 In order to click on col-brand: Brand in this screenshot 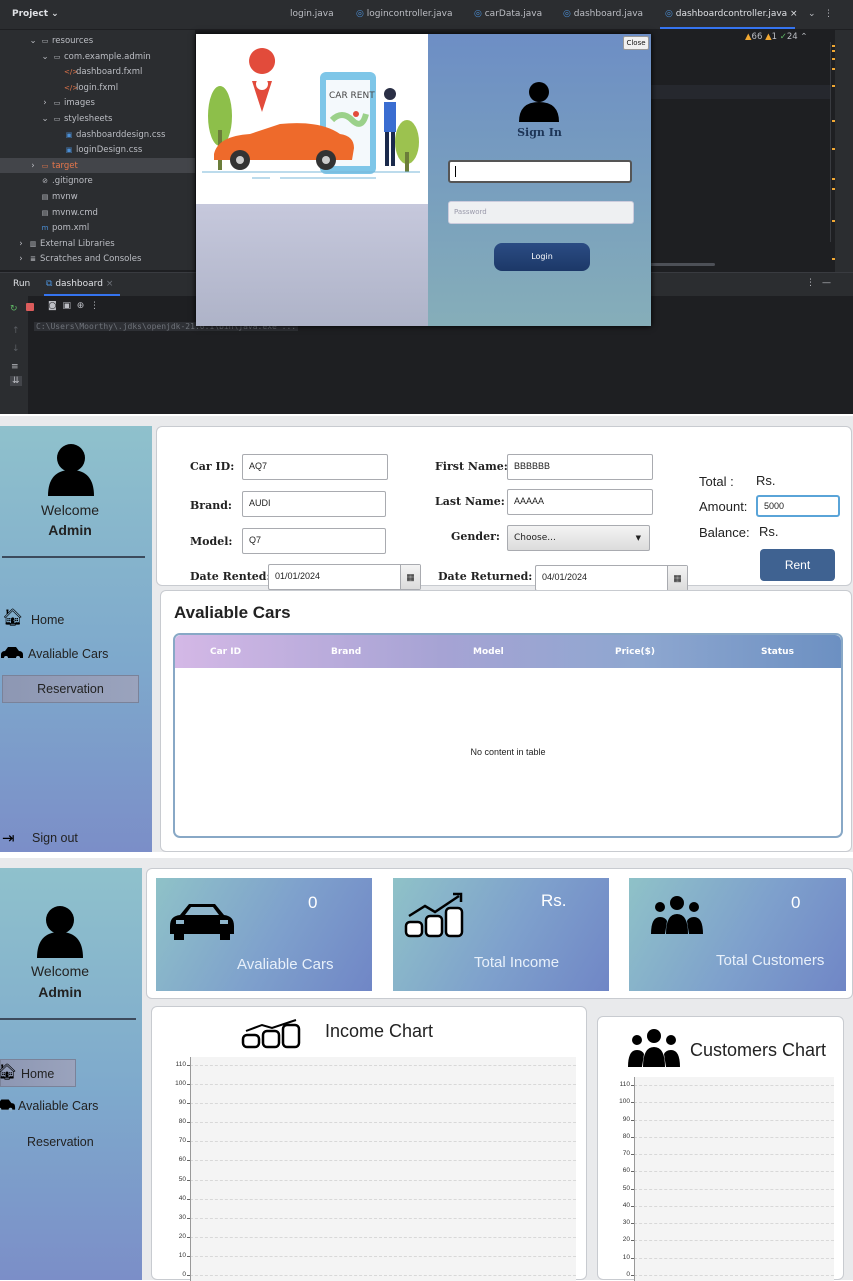, I will do `click(346, 652)`.